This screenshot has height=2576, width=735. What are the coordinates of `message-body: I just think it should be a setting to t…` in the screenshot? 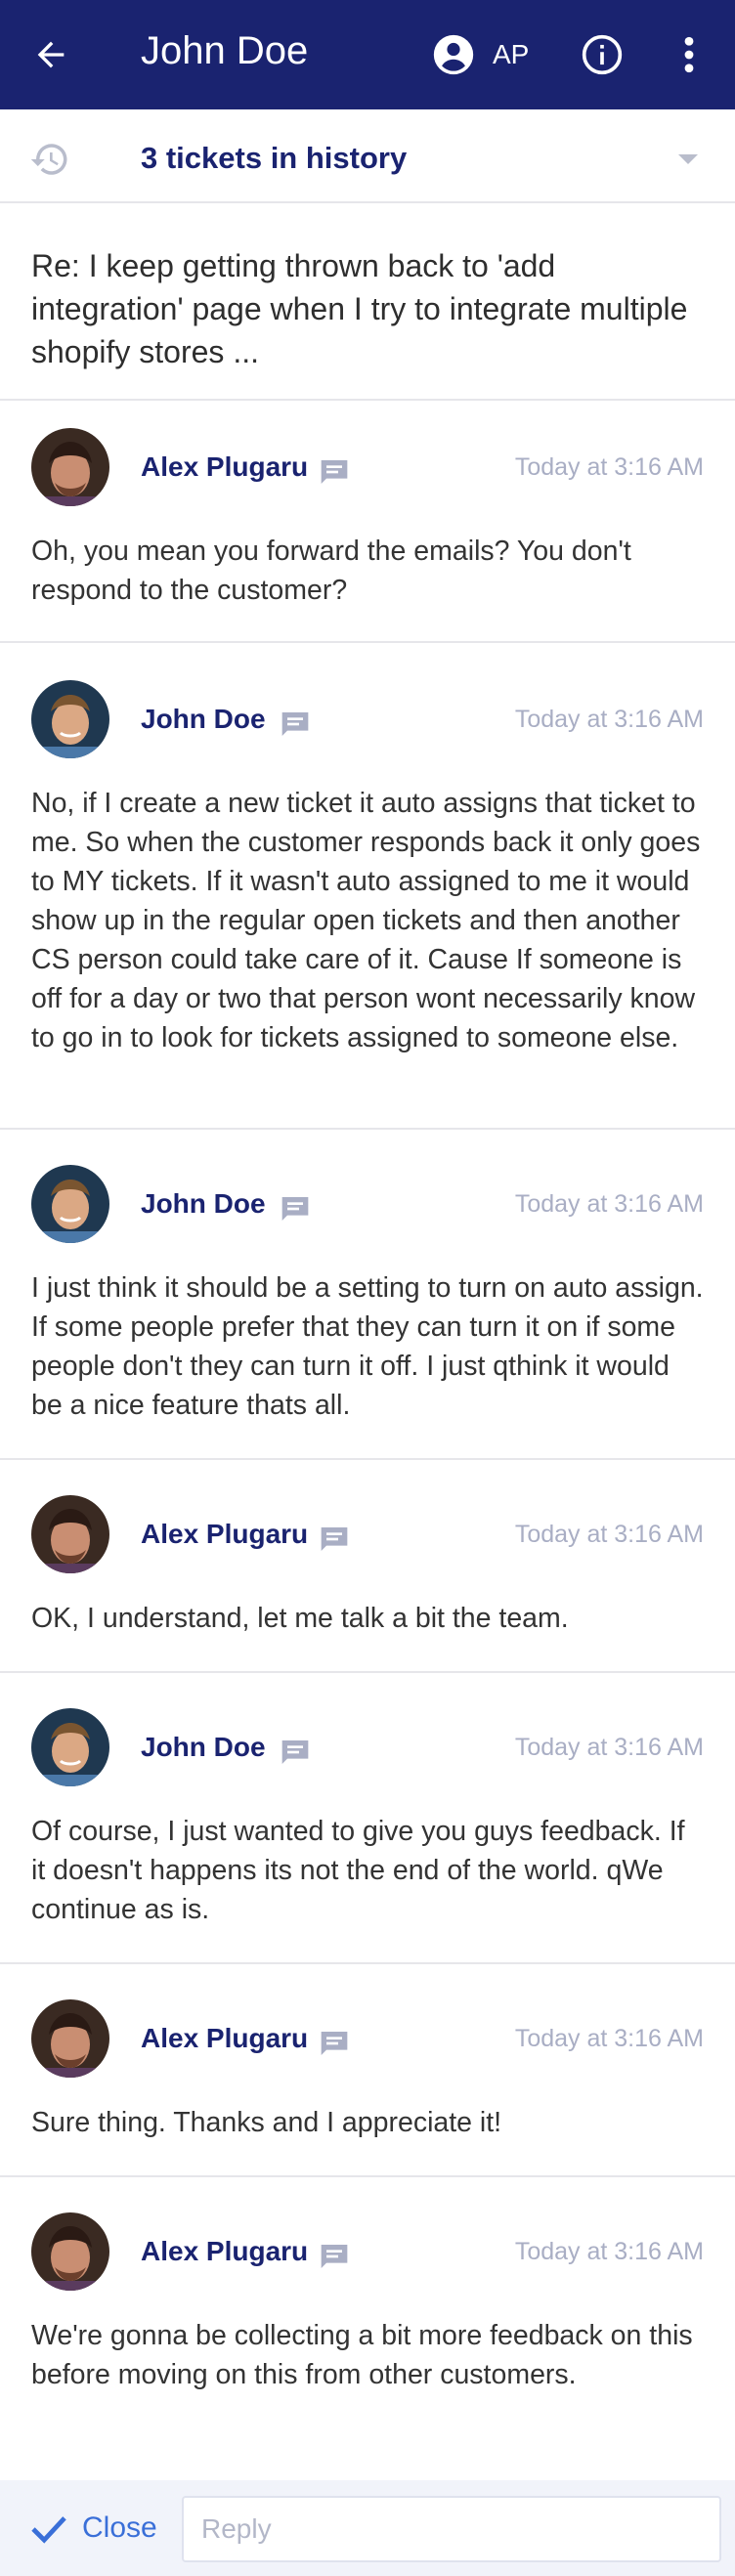 It's located at (367, 1347).